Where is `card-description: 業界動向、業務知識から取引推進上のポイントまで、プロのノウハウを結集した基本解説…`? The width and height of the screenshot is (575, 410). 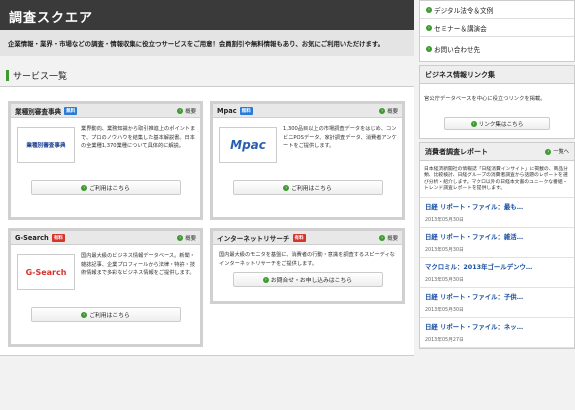
card-description: 業界動向、業務知識から取引推進上のポイントまで、プロのノウハウを結集した基本解説… is located at coordinates (138, 137).